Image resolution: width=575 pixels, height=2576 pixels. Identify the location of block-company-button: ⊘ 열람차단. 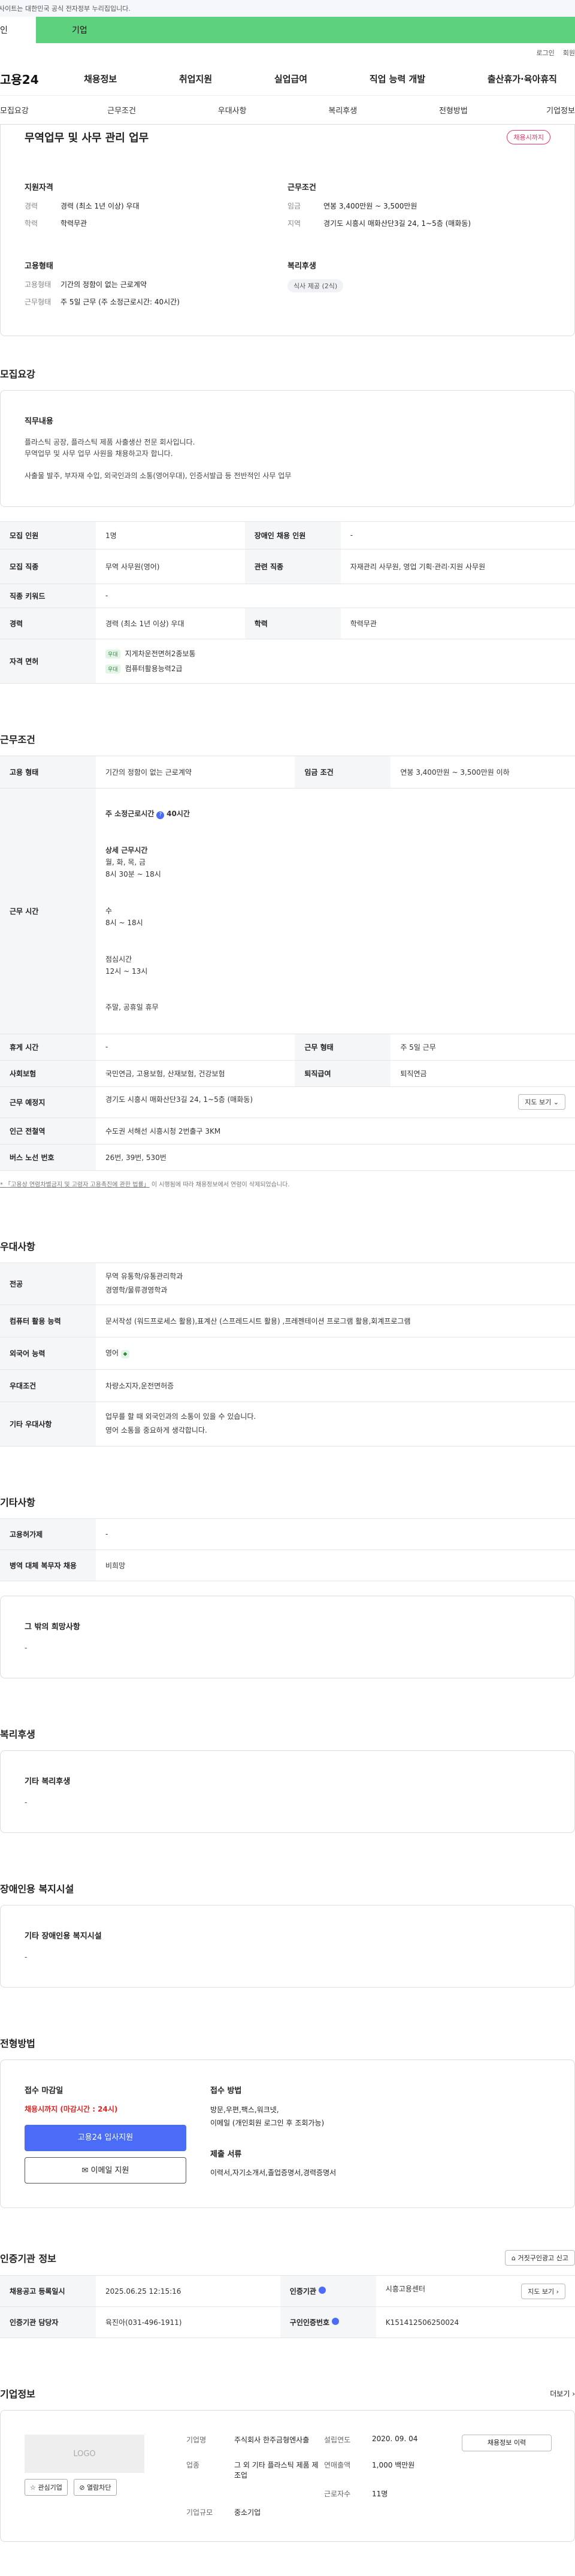
(96, 2487).